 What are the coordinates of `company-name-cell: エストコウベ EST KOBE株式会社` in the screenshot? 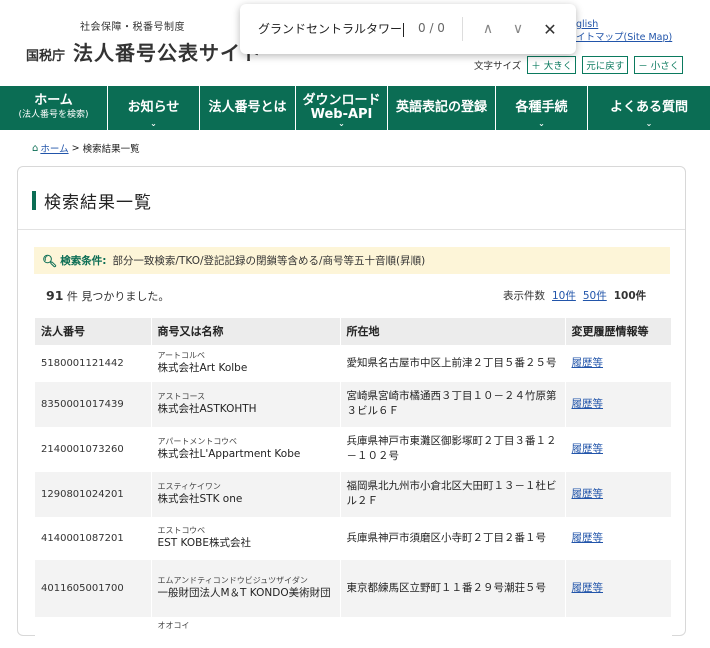 It's located at (246, 538).